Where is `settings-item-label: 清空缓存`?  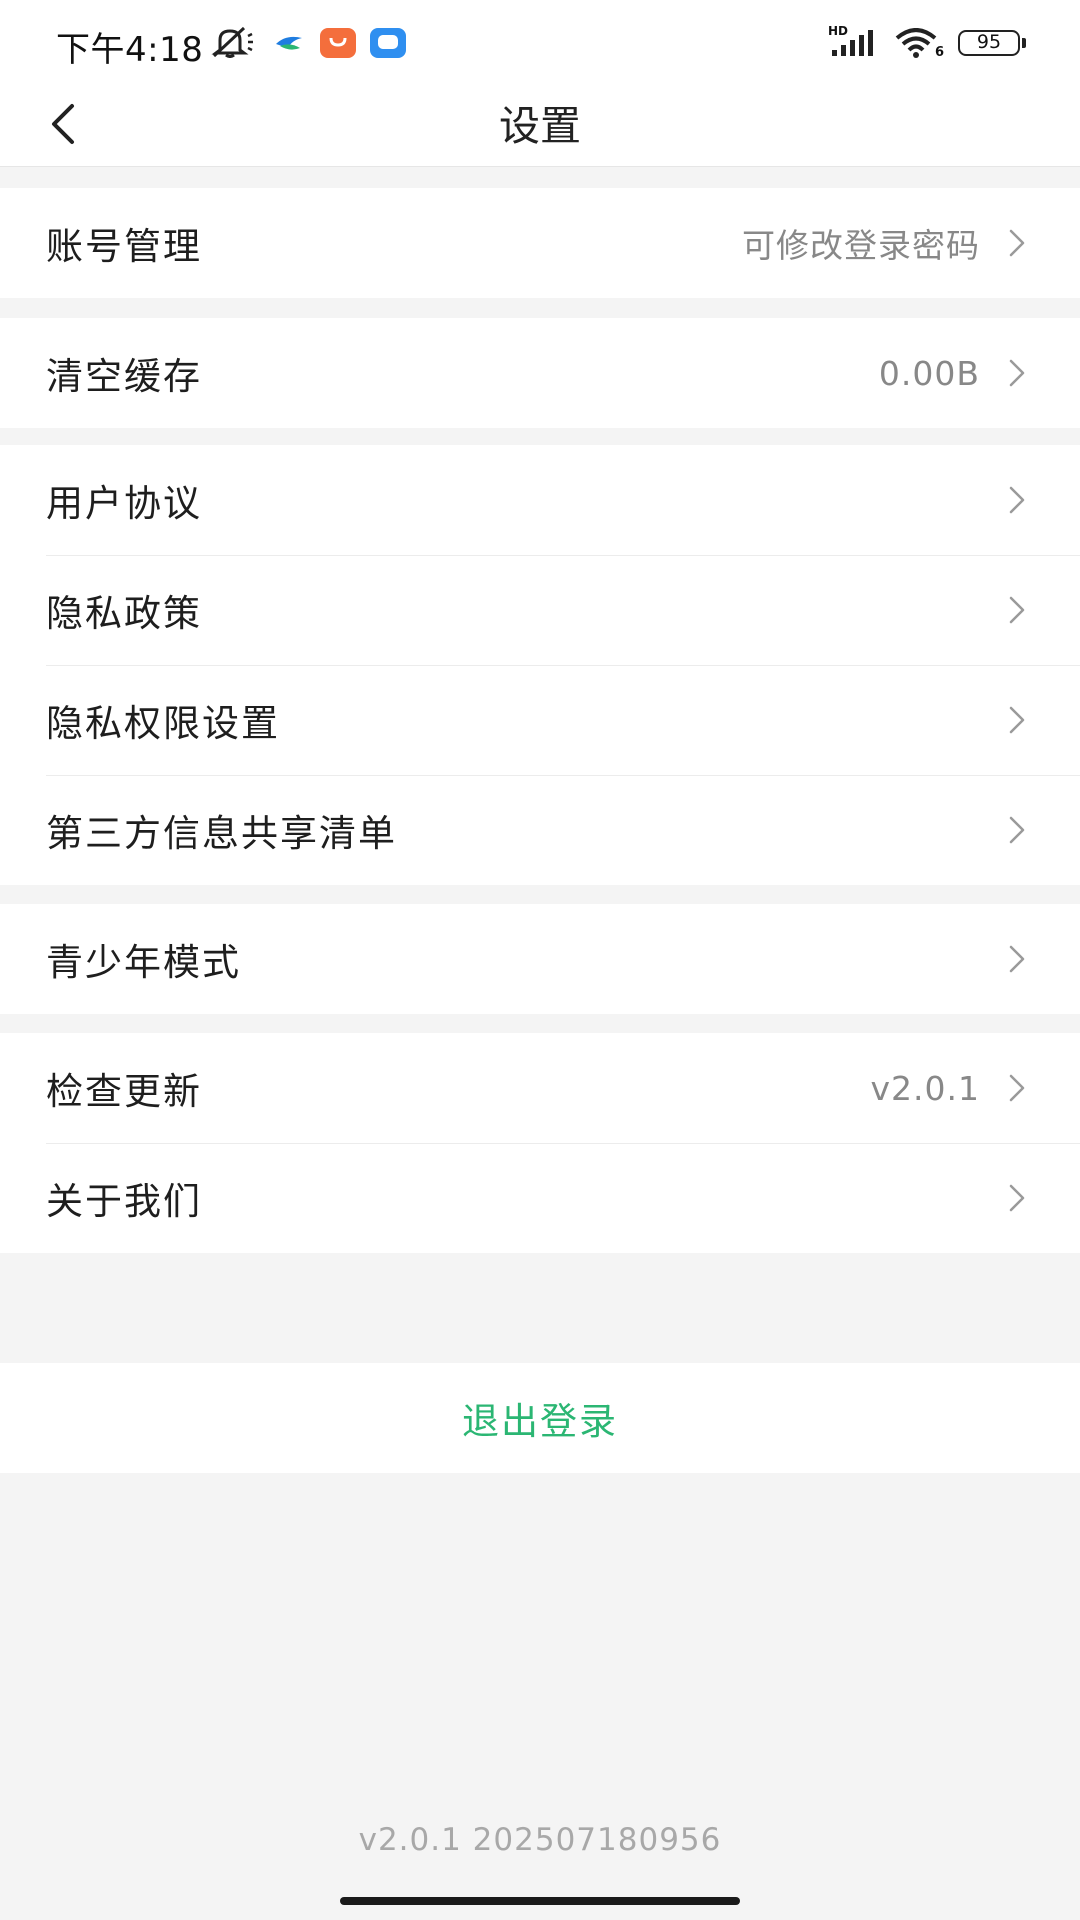
settings-item-label: 清空缓存 is located at coordinates (124, 376).